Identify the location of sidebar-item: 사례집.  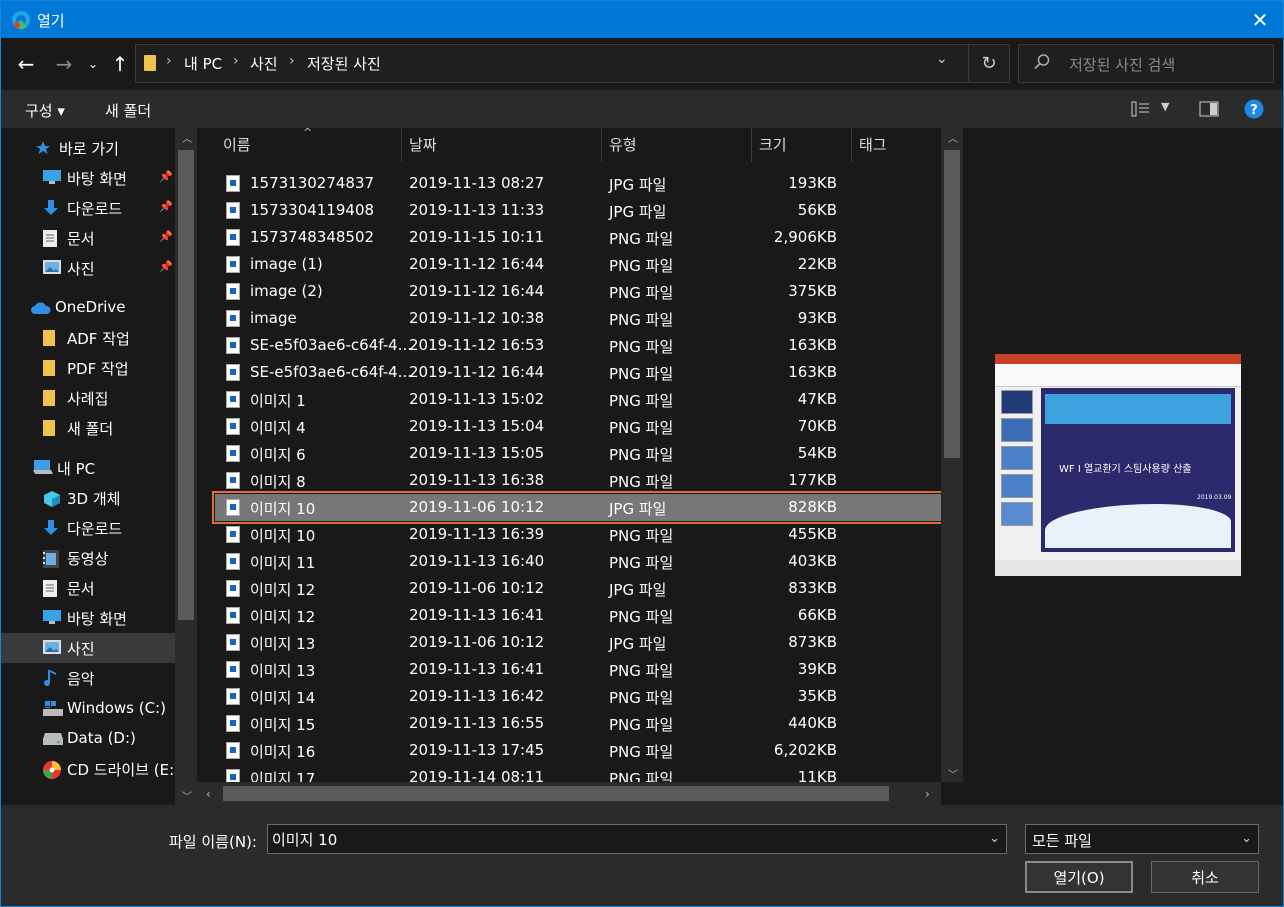
(88, 398).